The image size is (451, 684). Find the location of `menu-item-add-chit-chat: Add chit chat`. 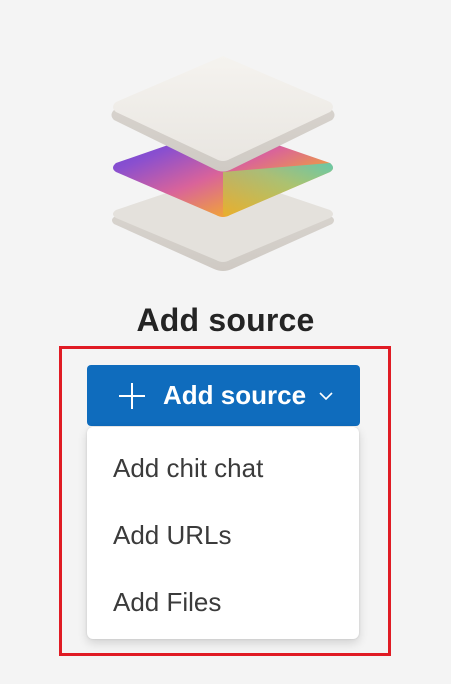

menu-item-add-chit-chat: Add chit chat is located at coordinates (223, 468).